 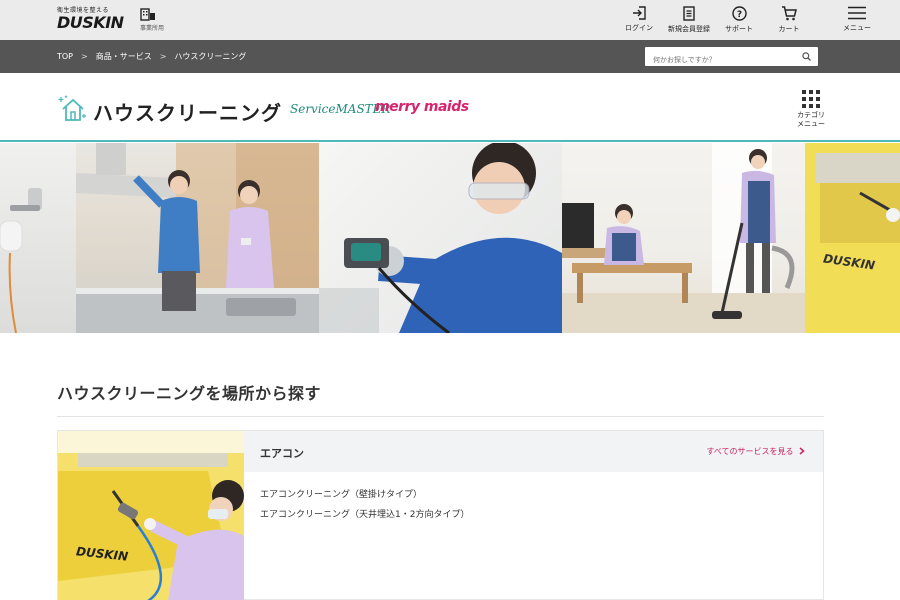 I want to click on menu-button: メニュー, so click(x=857, y=19).